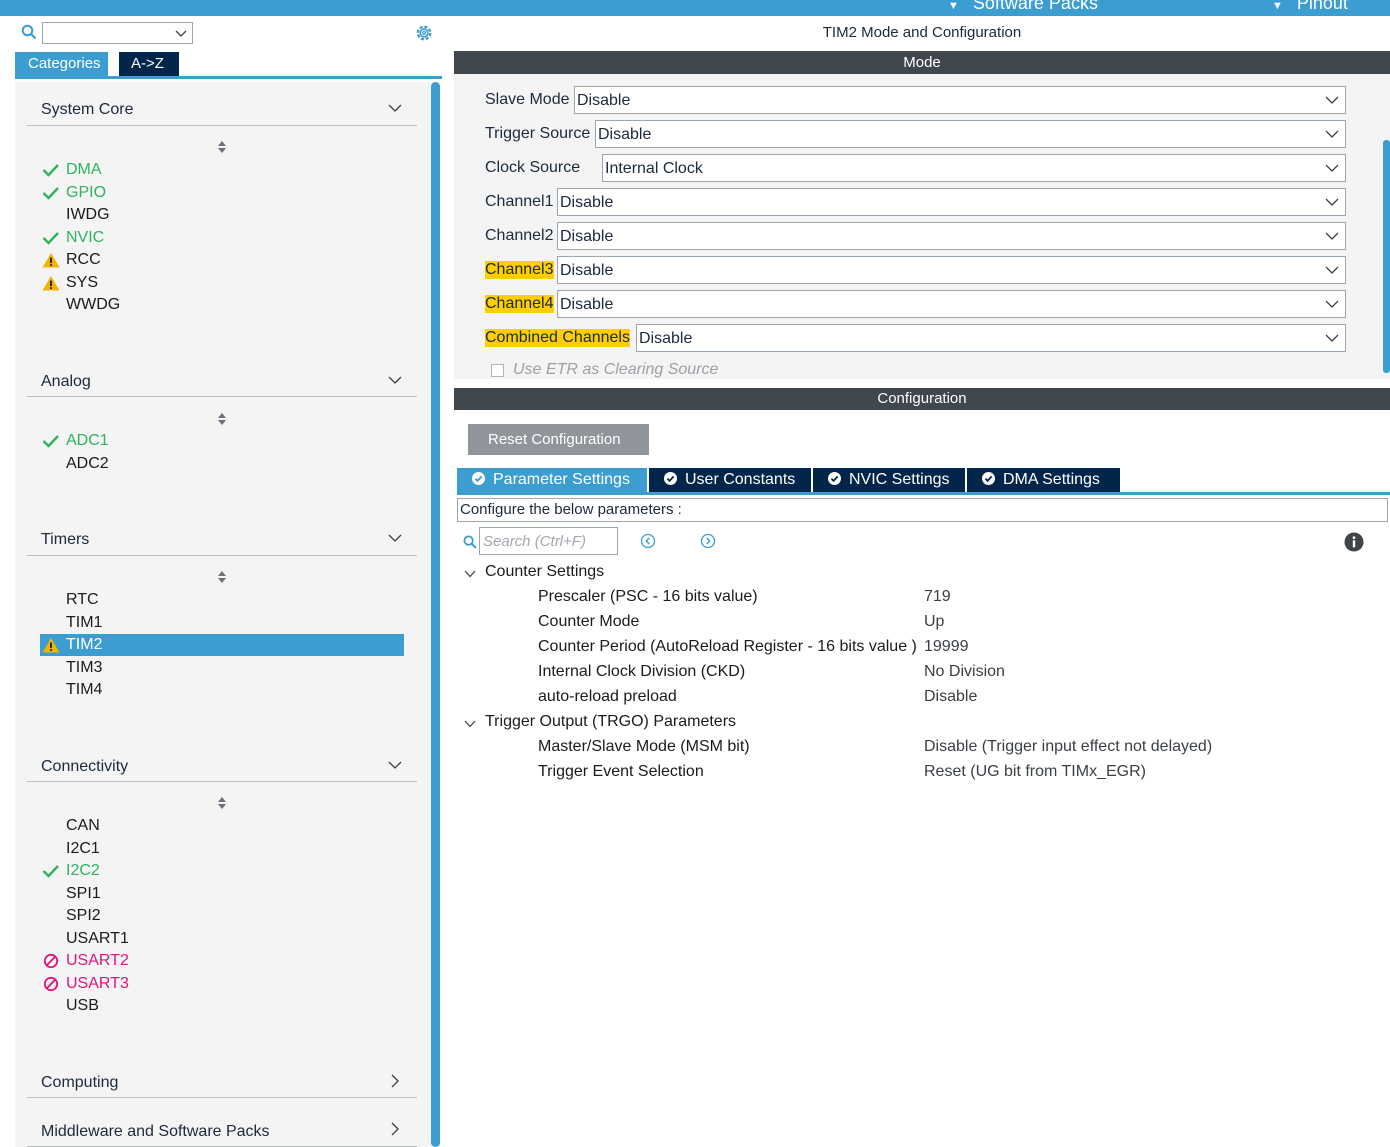 Image resolution: width=1390 pixels, height=1147 pixels. Describe the element at coordinates (648, 597) in the screenshot. I see `parameter-name: Prescaler (PSC - 16 bits value)` at that location.